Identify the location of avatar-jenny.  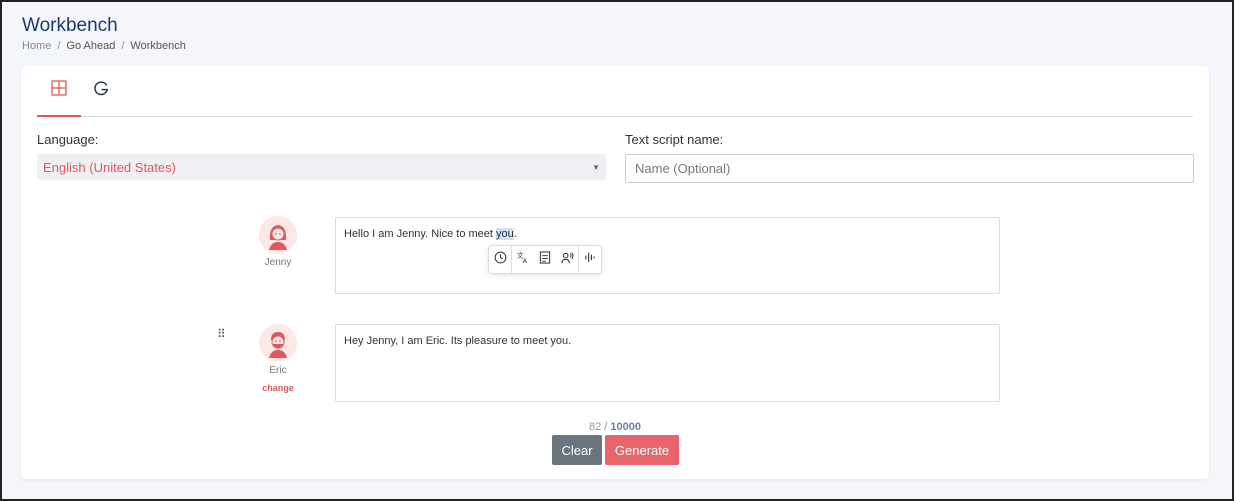
(278, 235).